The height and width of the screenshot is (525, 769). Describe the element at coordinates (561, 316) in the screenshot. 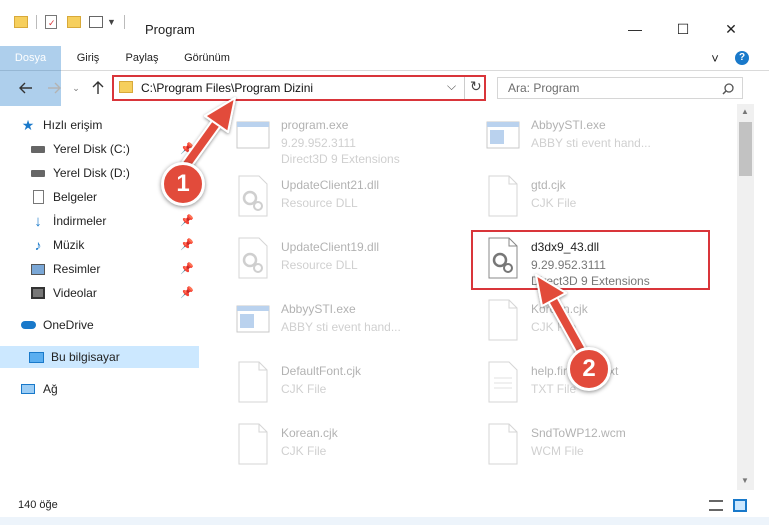

I see `arrow-to-dll-file` at that location.